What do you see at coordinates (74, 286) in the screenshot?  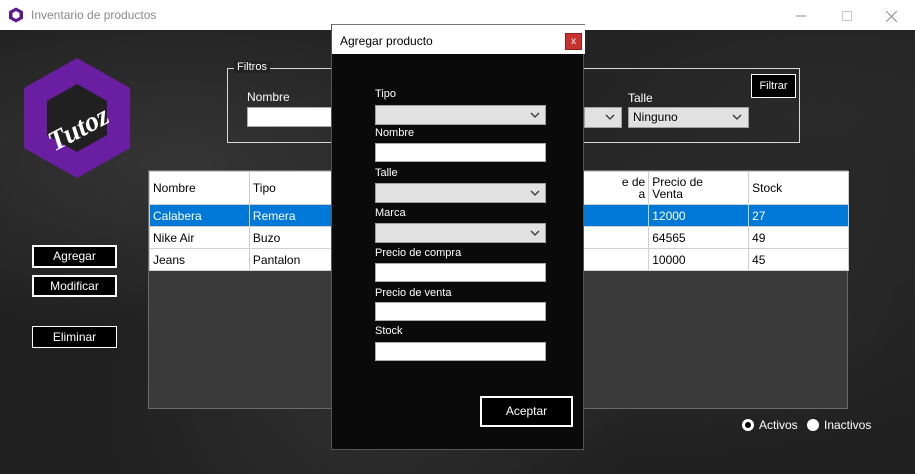 I see `modify-button: Modificar` at bounding box center [74, 286].